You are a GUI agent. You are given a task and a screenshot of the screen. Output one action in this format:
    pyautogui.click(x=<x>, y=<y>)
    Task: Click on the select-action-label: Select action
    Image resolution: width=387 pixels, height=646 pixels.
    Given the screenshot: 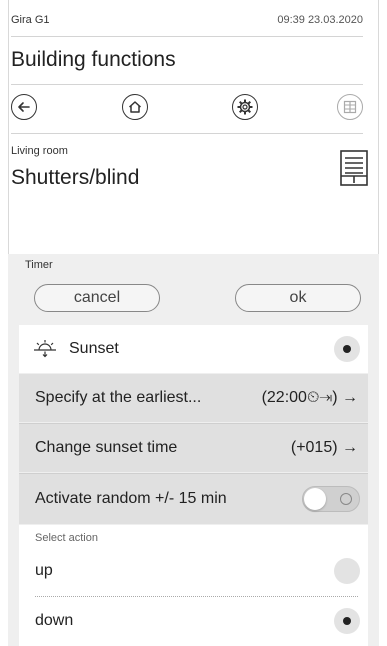 What is the action you would take?
    pyautogui.click(x=66, y=538)
    